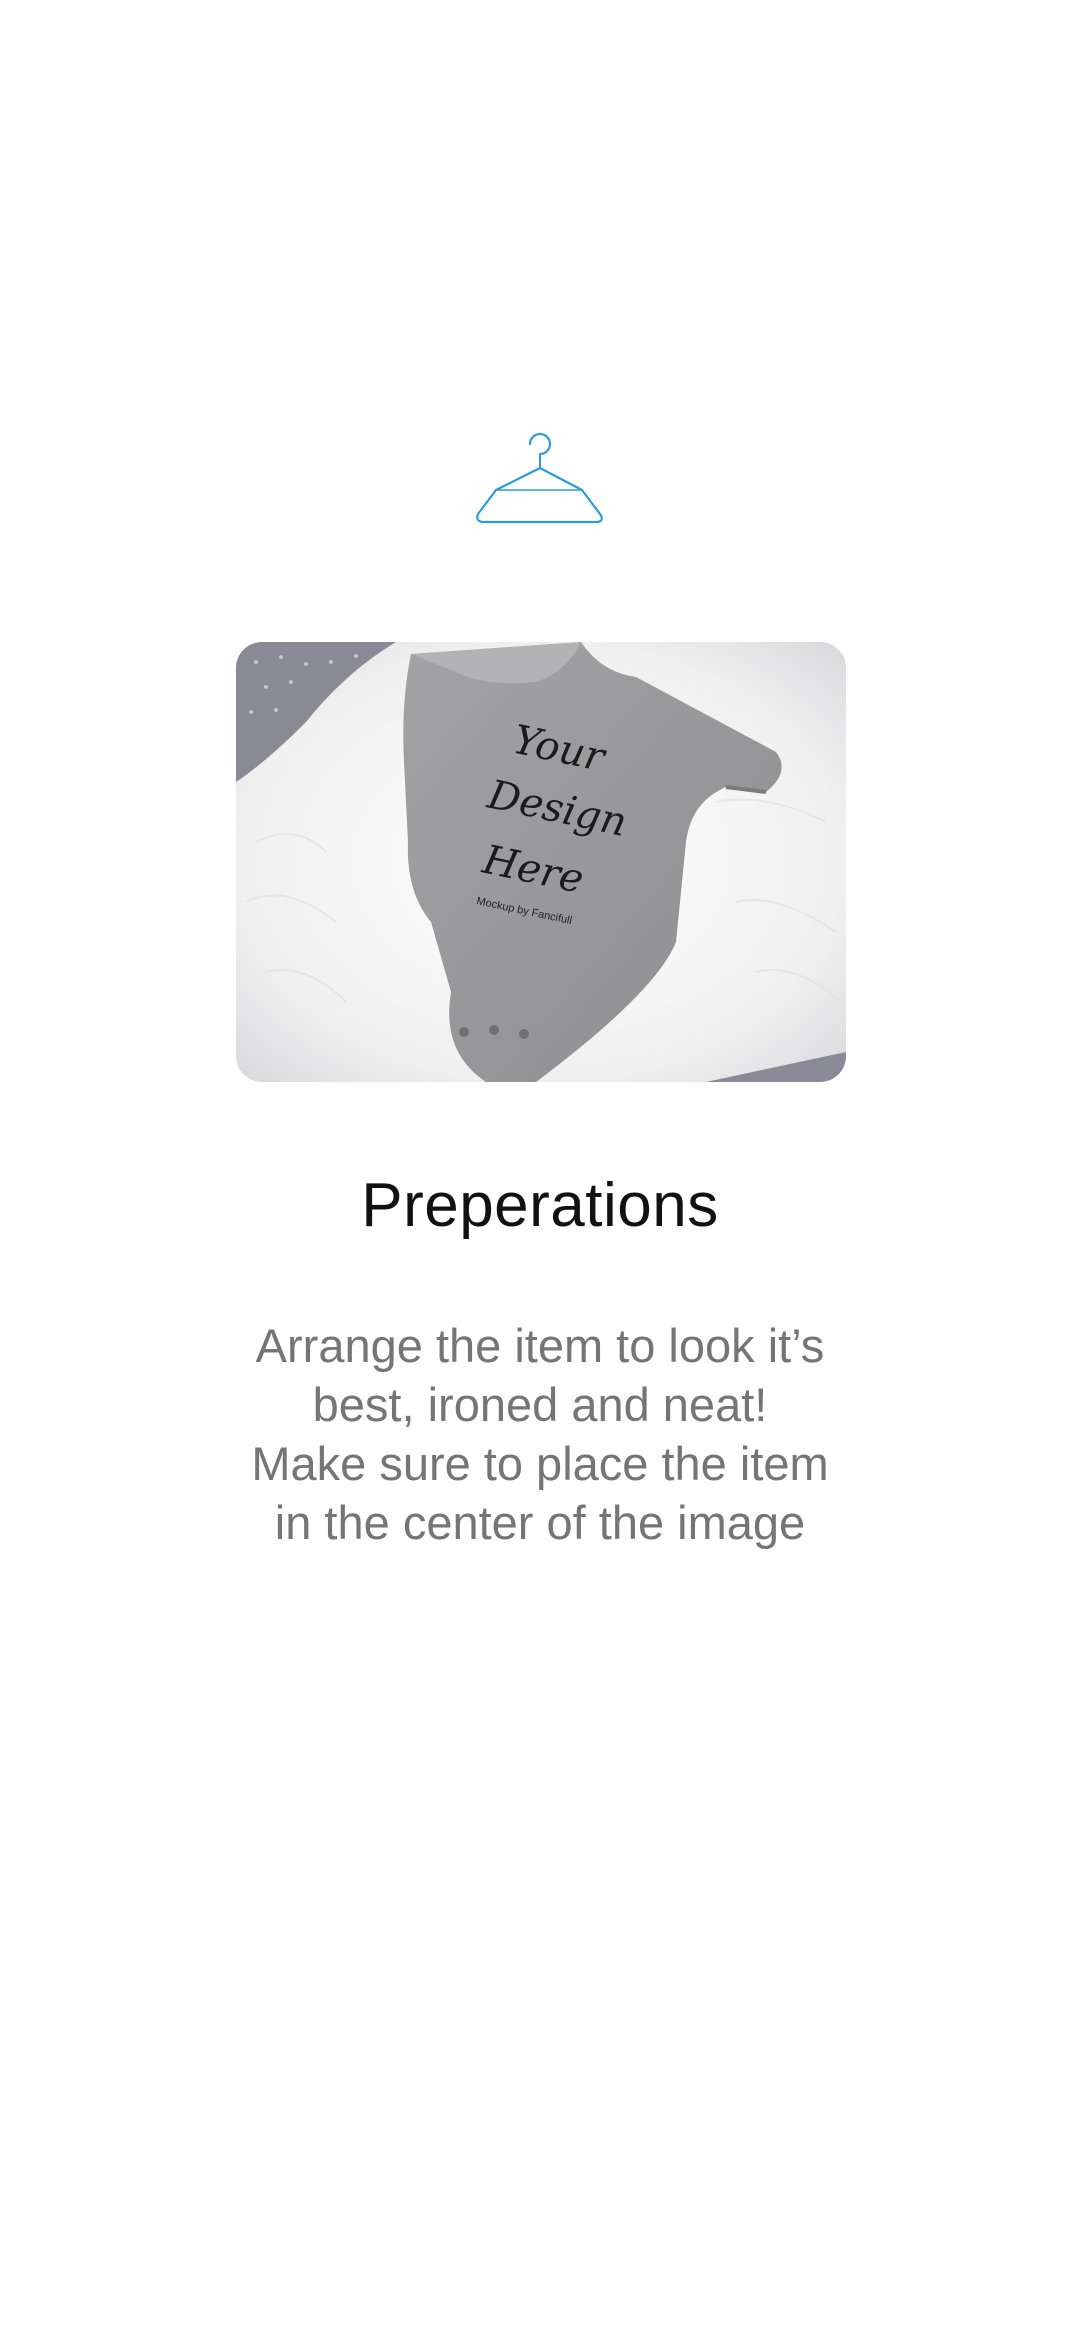 The image size is (1080, 2340). I want to click on page-title: Preperations, so click(540, 1205).